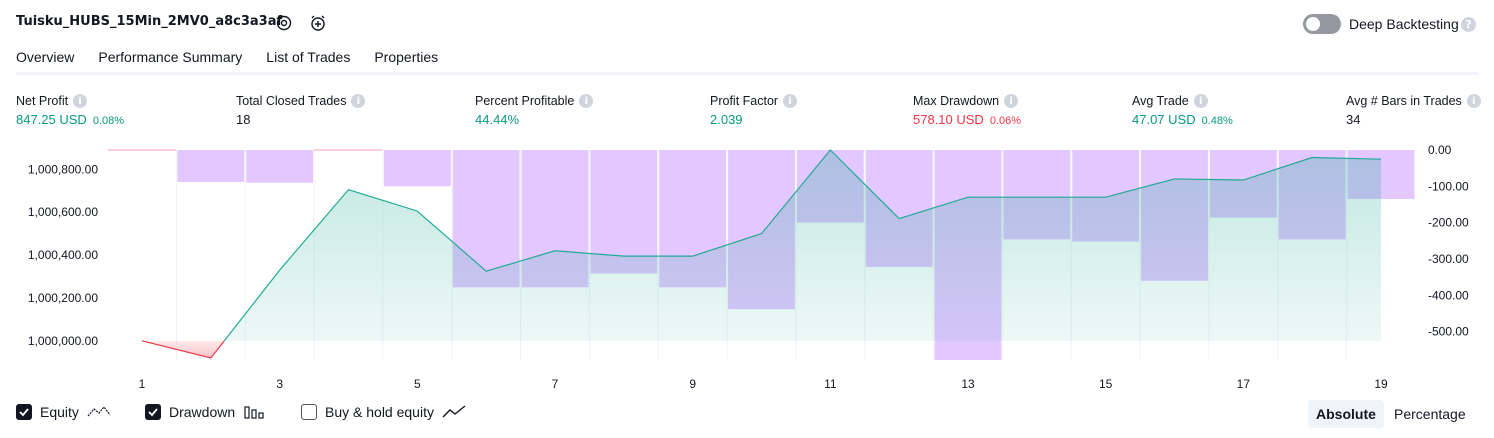 This screenshot has height=438, width=1494. What do you see at coordinates (1448, 186) in the screenshot?
I see `right-axis-tick-label: -100.00` at bounding box center [1448, 186].